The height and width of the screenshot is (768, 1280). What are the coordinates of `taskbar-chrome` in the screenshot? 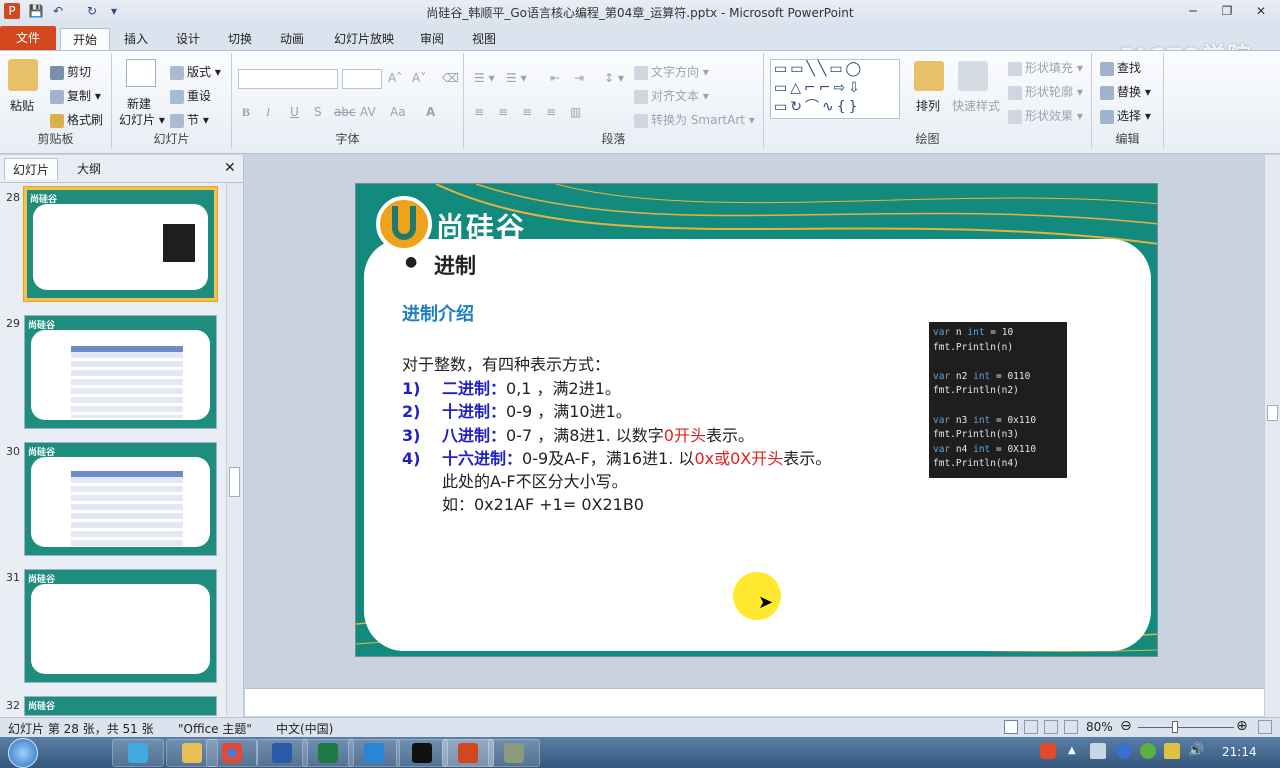 It's located at (232, 753).